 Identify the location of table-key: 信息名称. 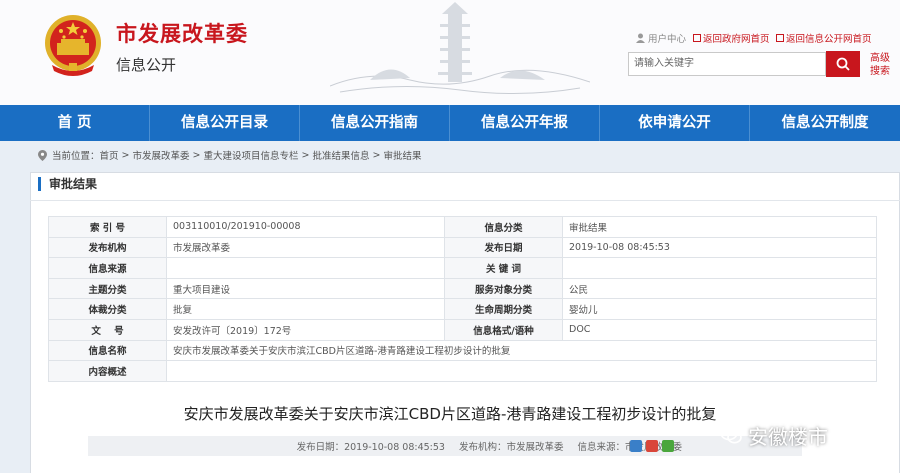
(107, 350).